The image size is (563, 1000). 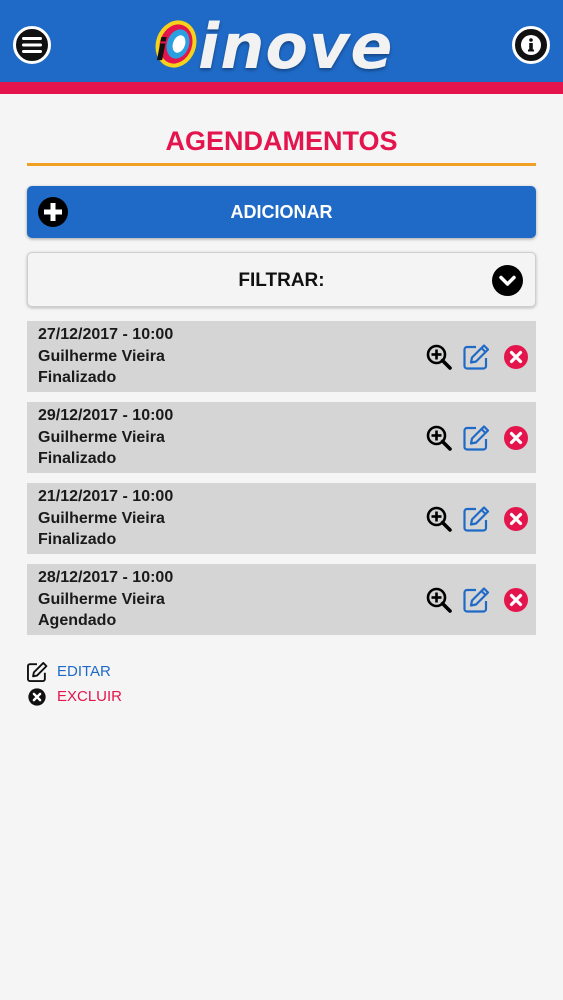 I want to click on page-title: AGENDAMENTOS, so click(x=281, y=141).